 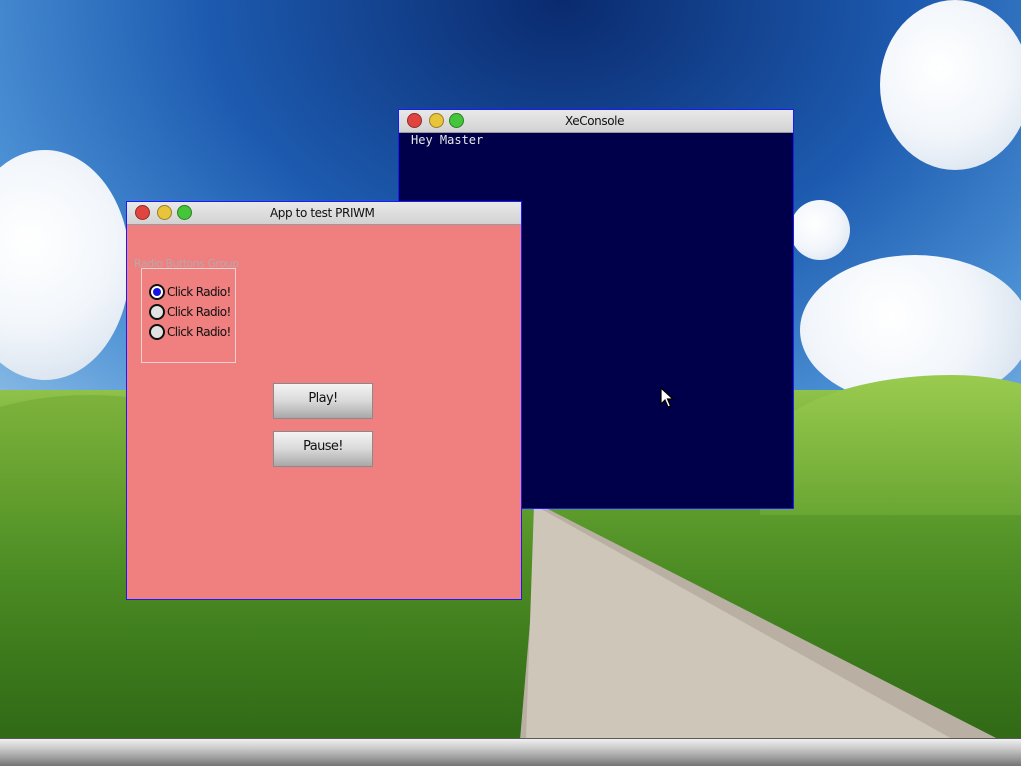 I want to click on pause-button: Pause!, so click(x=323, y=449).